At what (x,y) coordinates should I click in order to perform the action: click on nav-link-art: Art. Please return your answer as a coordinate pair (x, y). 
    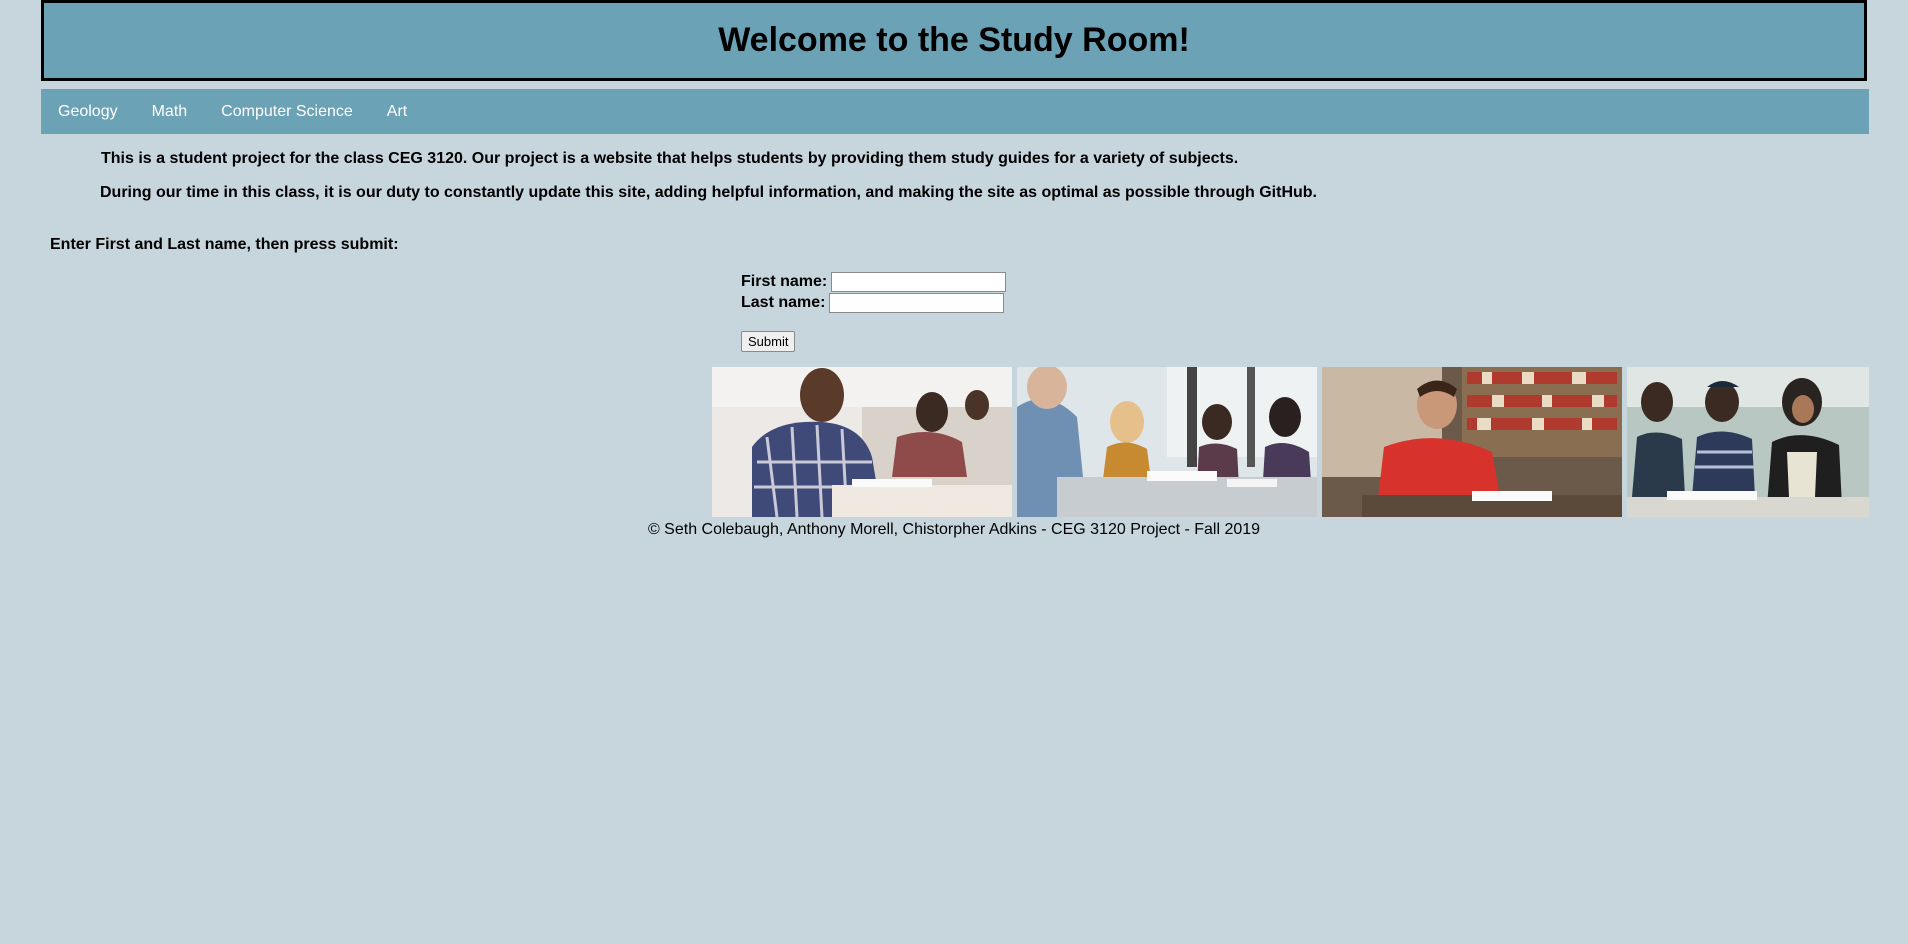
    Looking at the image, I should click on (397, 111).